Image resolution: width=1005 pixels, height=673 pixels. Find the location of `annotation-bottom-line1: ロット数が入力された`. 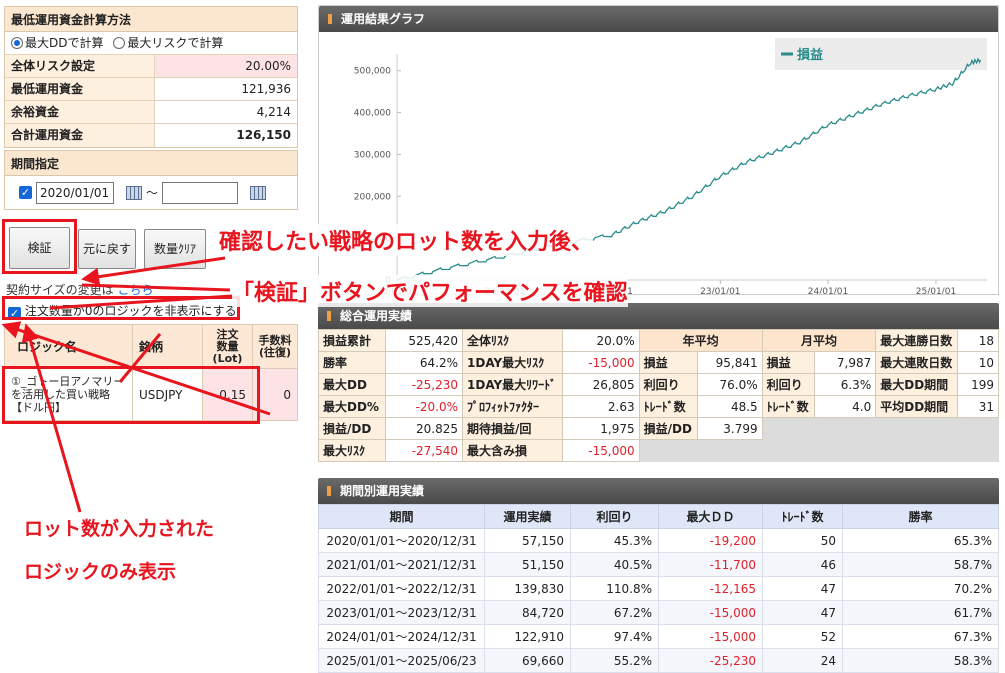

annotation-bottom-line1: ロット数が入力された is located at coordinates (119, 529).